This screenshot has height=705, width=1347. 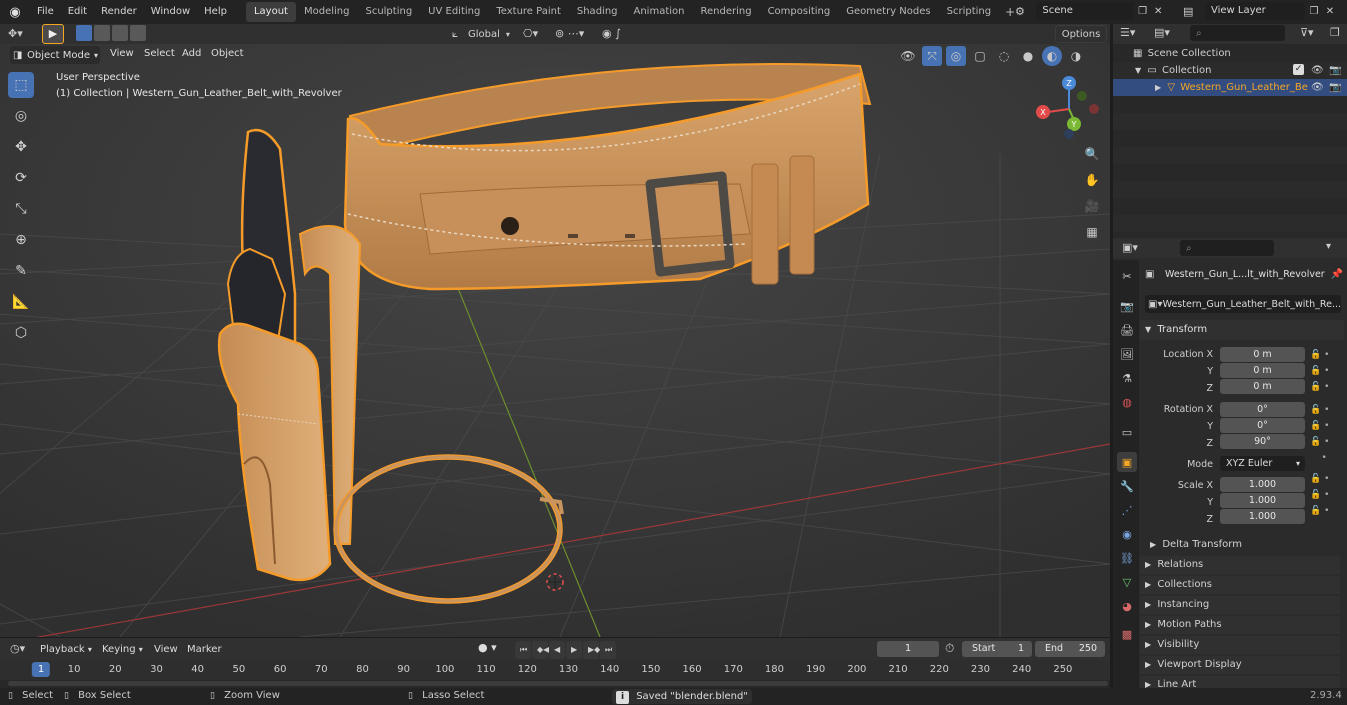 What do you see at coordinates (191, 53) in the screenshot?
I see `menu-add: Add` at bounding box center [191, 53].